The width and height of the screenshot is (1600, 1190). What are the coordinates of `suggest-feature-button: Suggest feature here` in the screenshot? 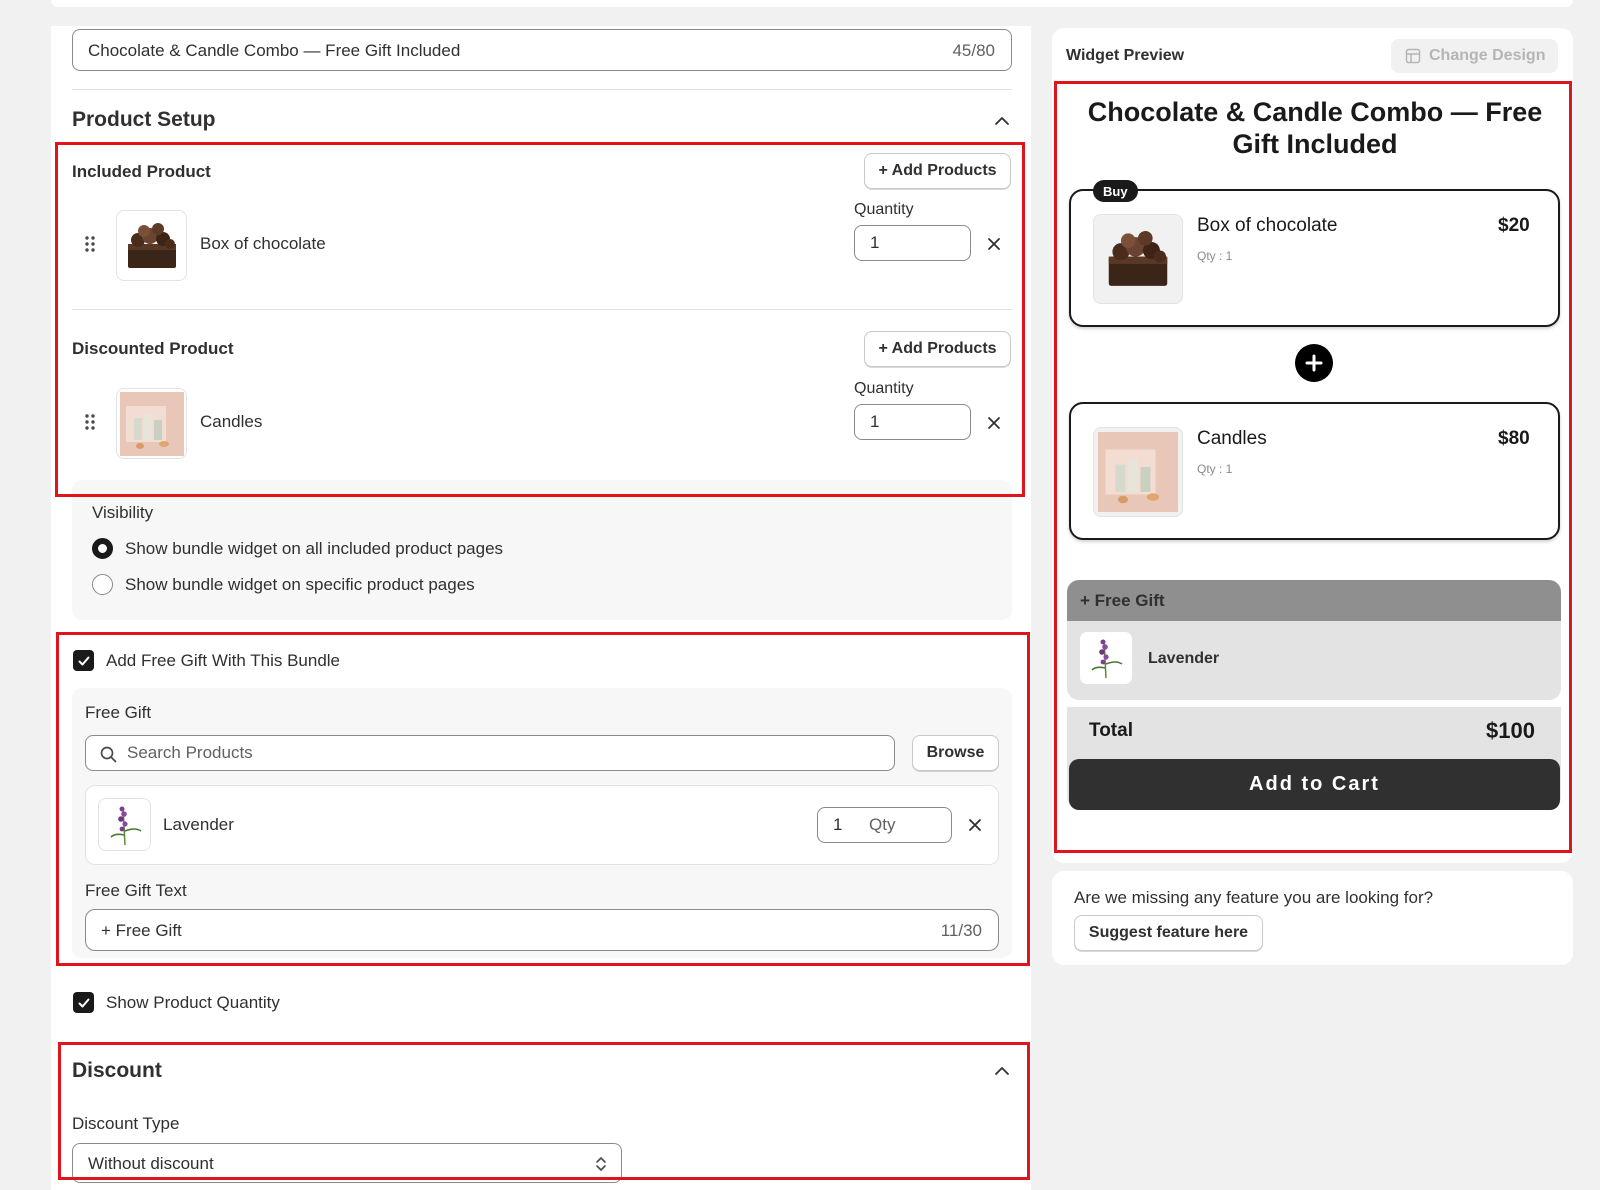 It's located at (1168, 933).